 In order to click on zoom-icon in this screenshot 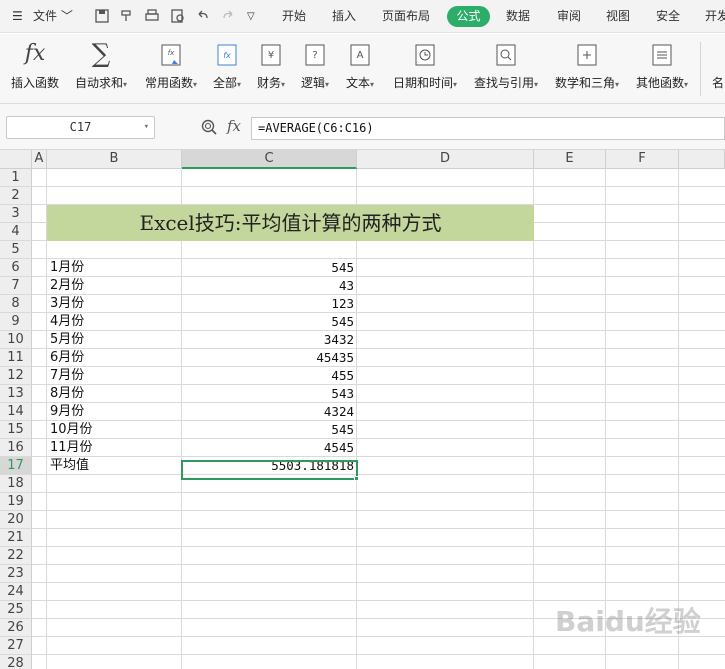, I will do `click(209, 127)`.